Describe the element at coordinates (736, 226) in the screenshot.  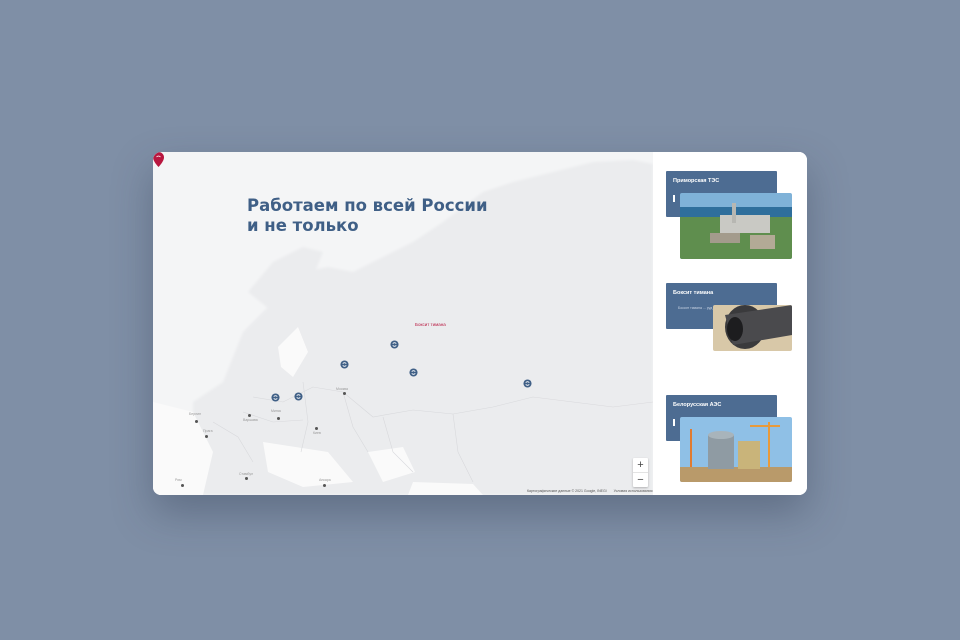
I see `power-plant-aerial-photo` at that location.